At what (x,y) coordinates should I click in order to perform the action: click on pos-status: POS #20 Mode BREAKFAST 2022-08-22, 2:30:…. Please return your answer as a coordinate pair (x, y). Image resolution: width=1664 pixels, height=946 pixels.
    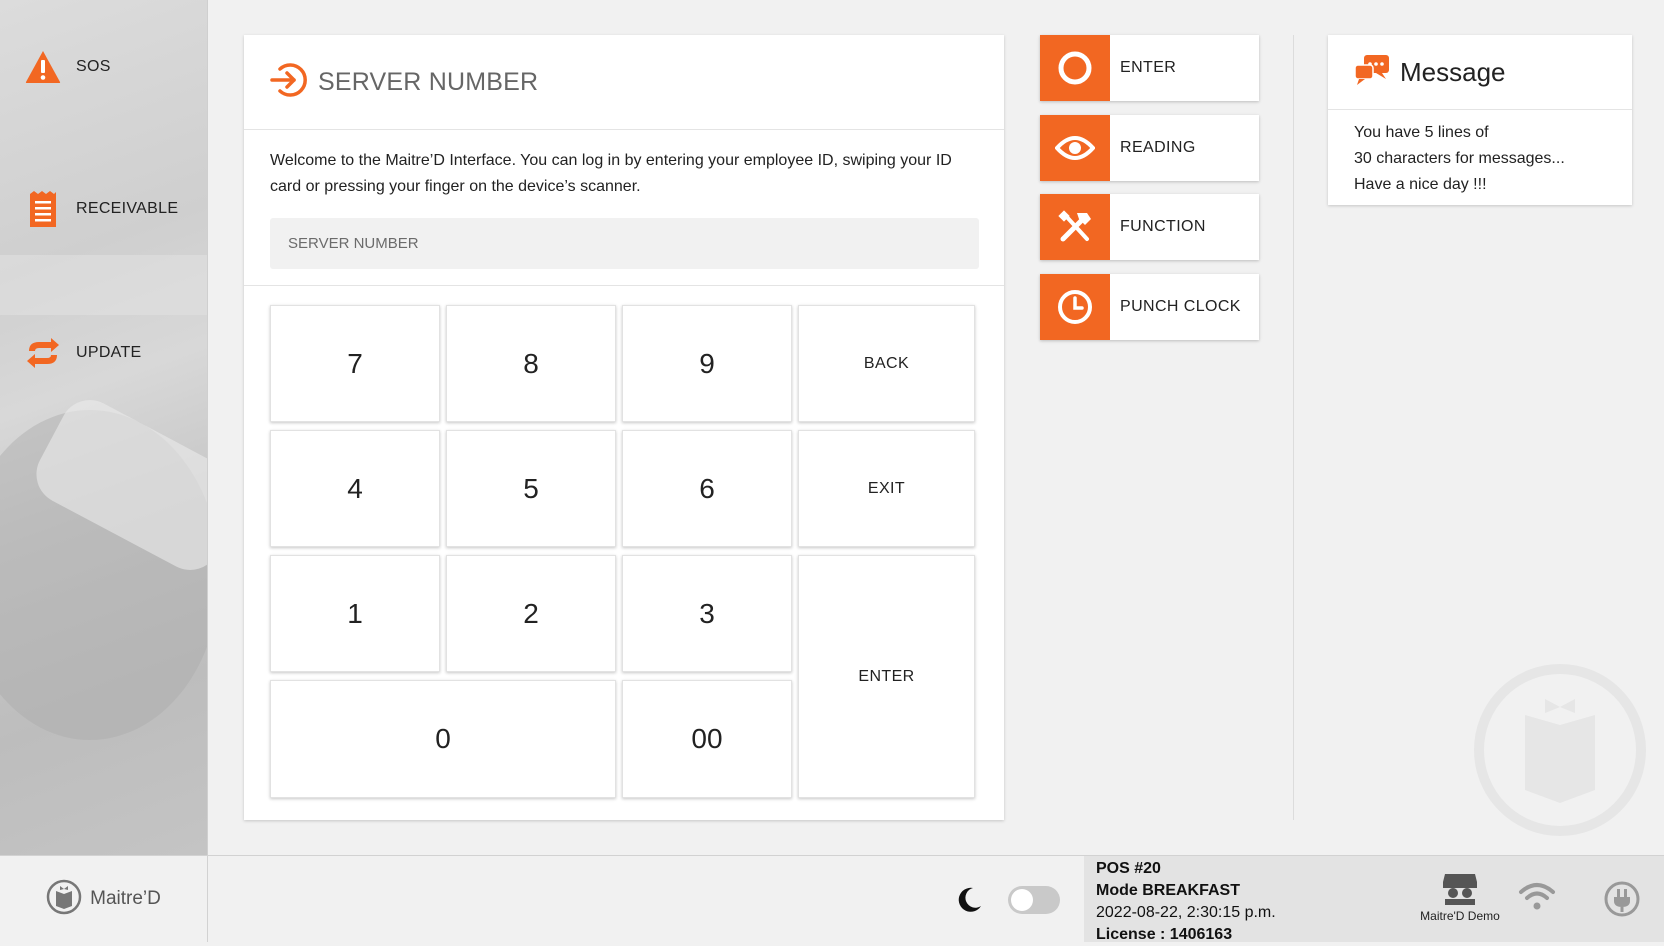
    Looking at the image, I should click on (1374, 899).